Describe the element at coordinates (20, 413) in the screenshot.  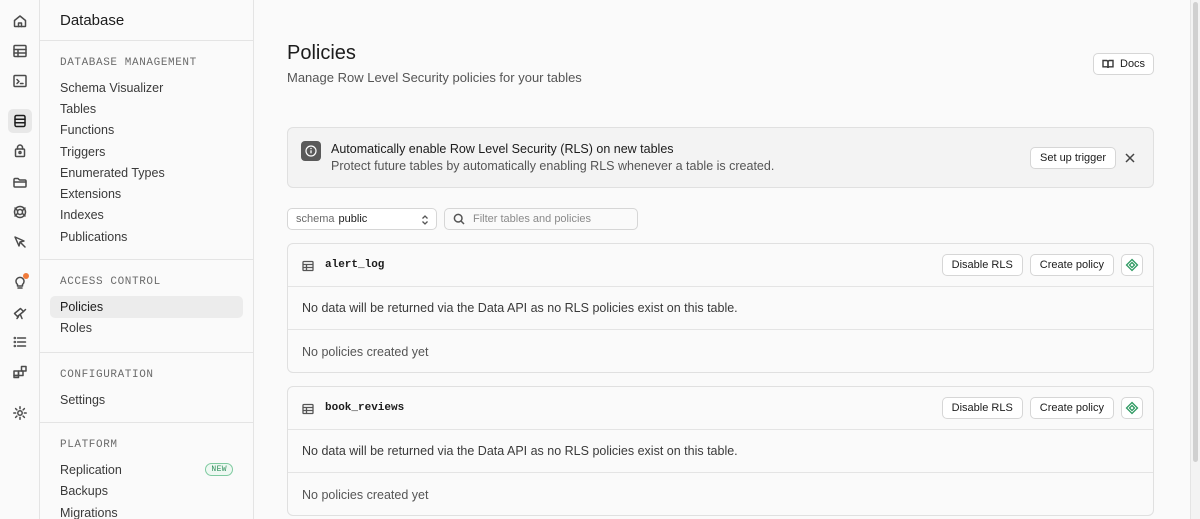
I see `settings-icon` at that location.